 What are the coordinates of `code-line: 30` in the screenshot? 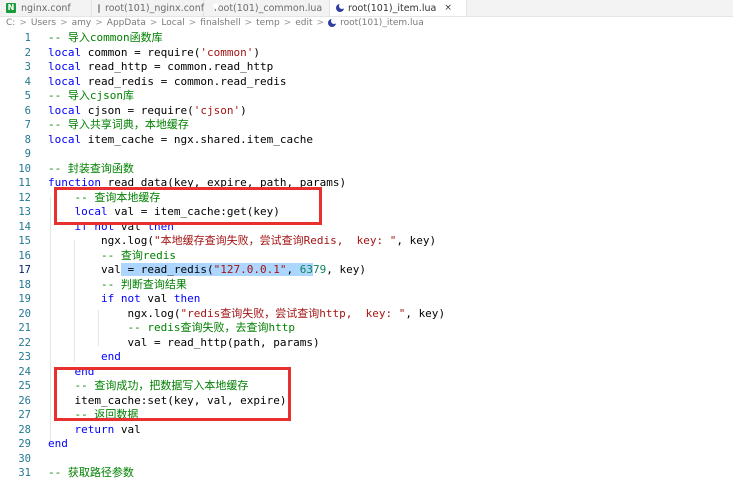 It's located at (366, 459).